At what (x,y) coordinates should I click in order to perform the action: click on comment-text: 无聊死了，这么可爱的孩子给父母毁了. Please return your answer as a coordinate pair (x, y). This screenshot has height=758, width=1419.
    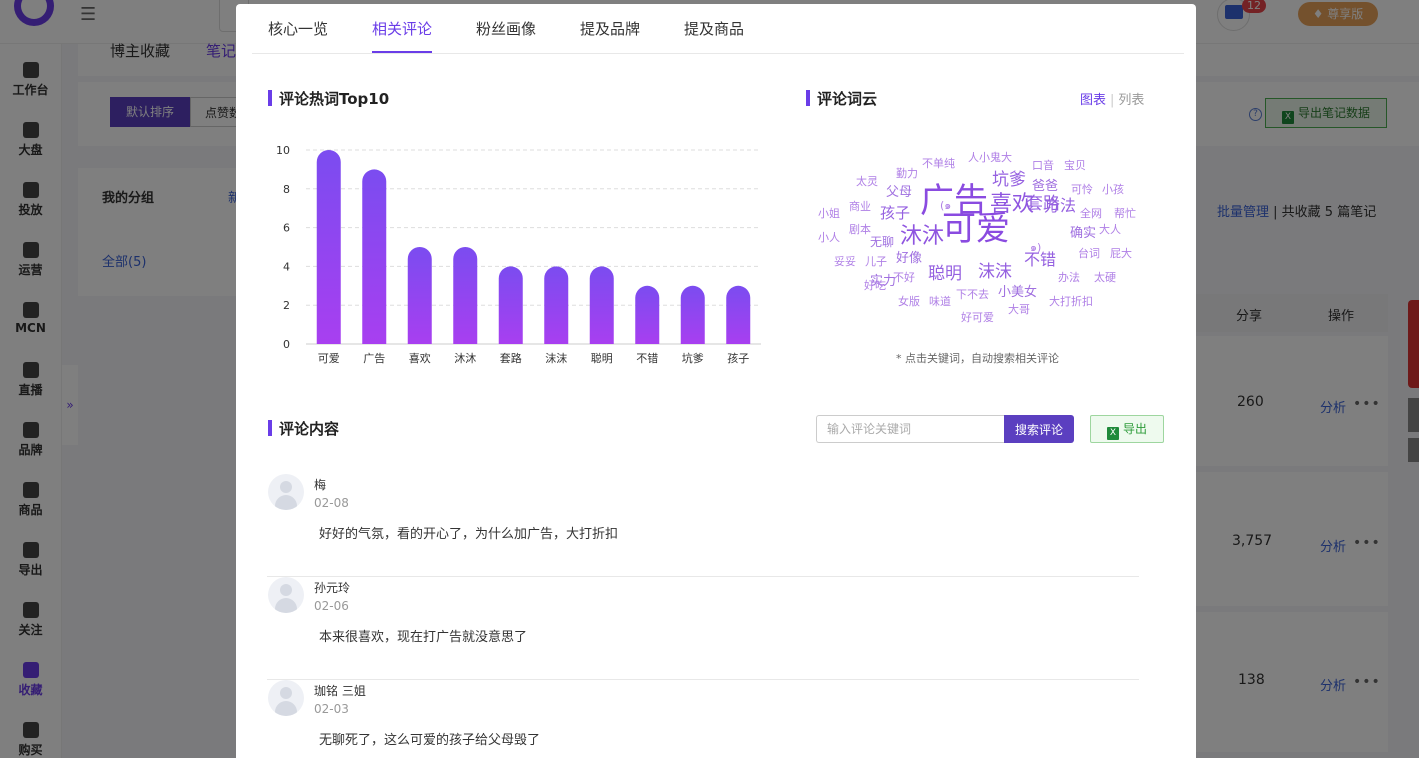
    Looking at the image, I should click on (430, 740).